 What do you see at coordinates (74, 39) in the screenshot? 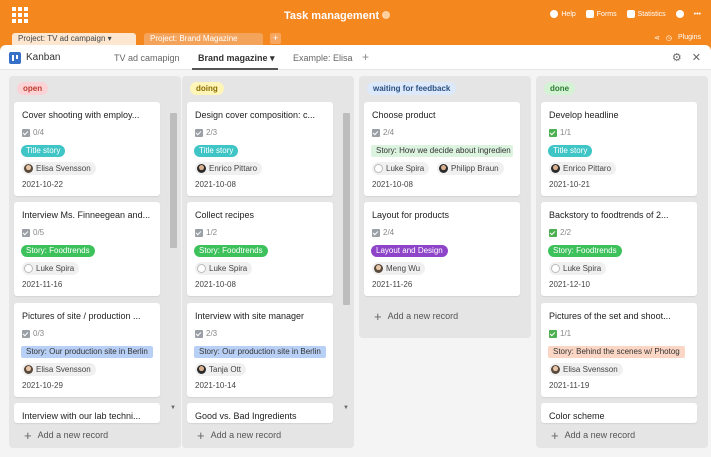
I see `project-tab-tv-ad: Project: TV ad campaign ▾` at bounding box center [74, 39].